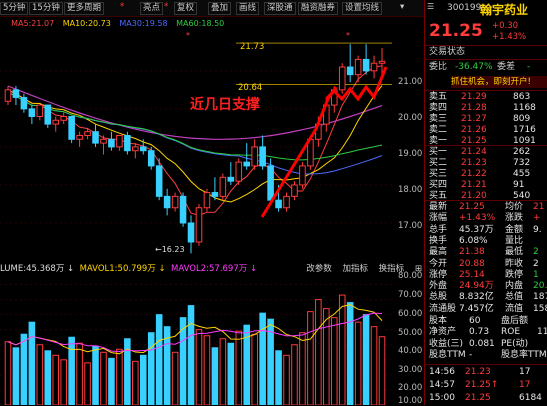  Describe the element at coordinates (525, 385) in the screenshot. I see `tick-volume: 17` at that location.